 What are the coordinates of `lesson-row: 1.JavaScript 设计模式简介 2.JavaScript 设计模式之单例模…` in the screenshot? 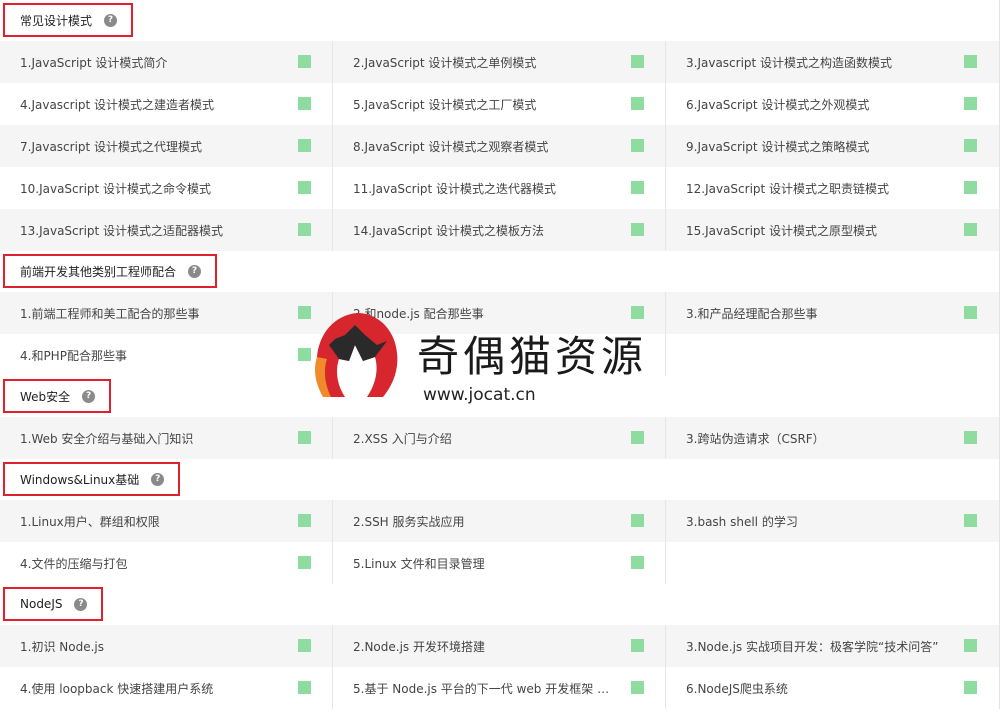 It's located at (499, 62).